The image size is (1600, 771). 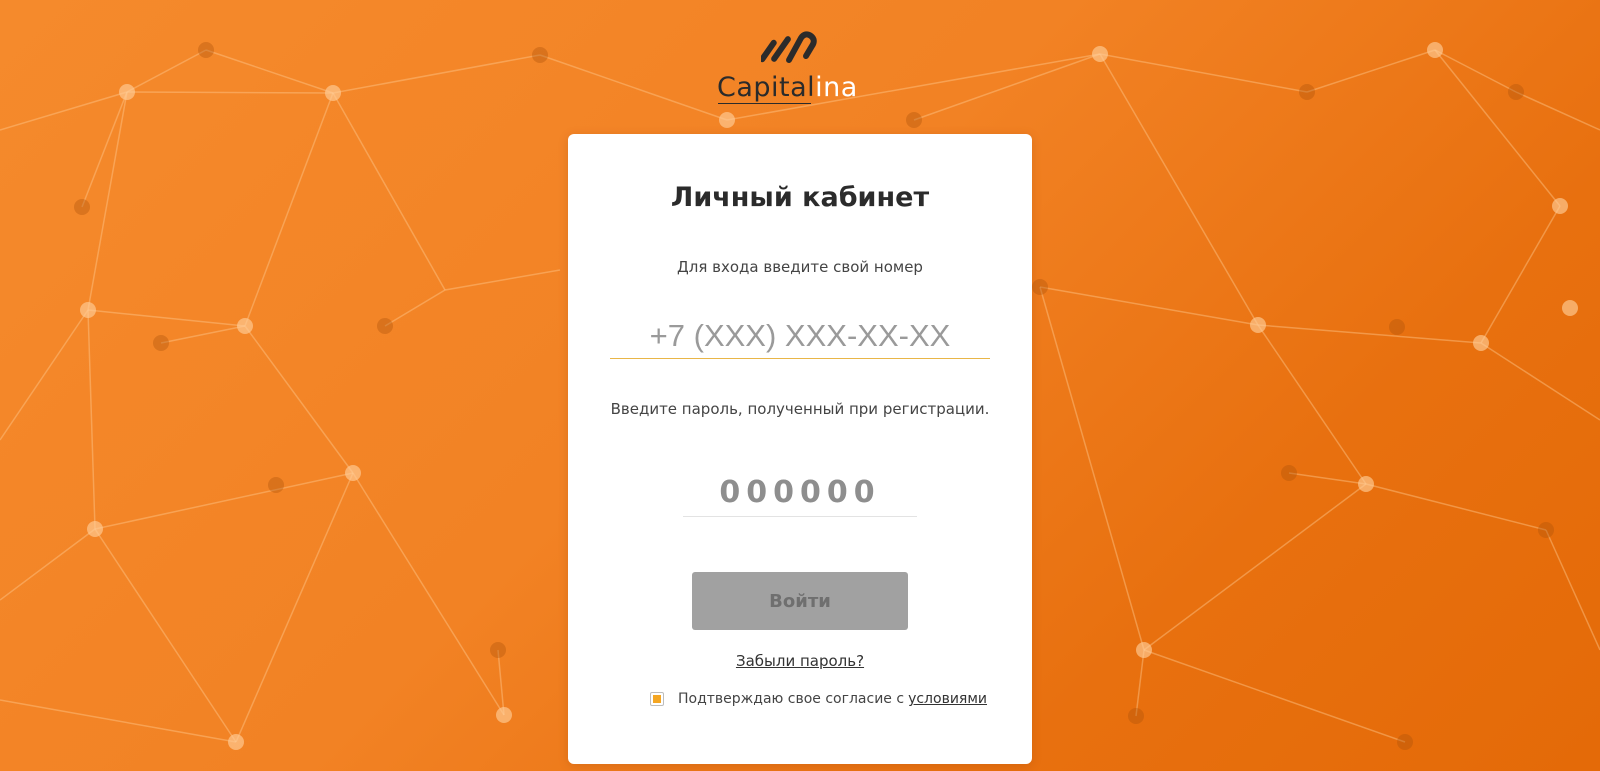 I want to click on phone-hint: Для входа введите свой номер, so click(x=800, y=267).